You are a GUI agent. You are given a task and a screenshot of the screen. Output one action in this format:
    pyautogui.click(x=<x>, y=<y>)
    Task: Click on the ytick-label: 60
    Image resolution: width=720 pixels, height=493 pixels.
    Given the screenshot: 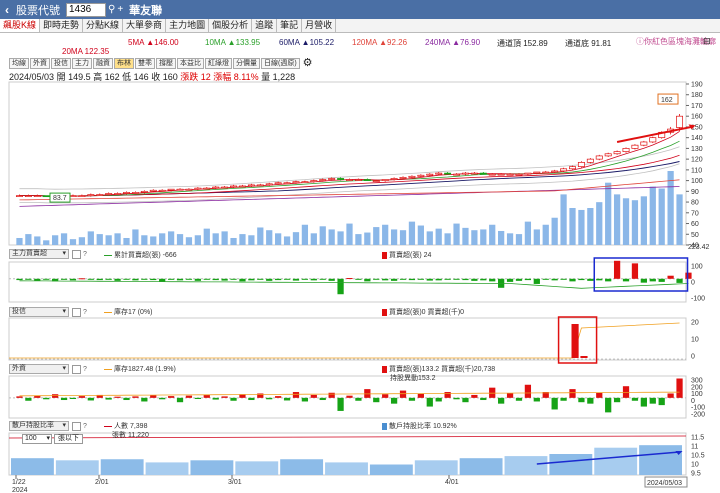 What is the action you would take?
    pyautogui.click(x=695, y=224)
    